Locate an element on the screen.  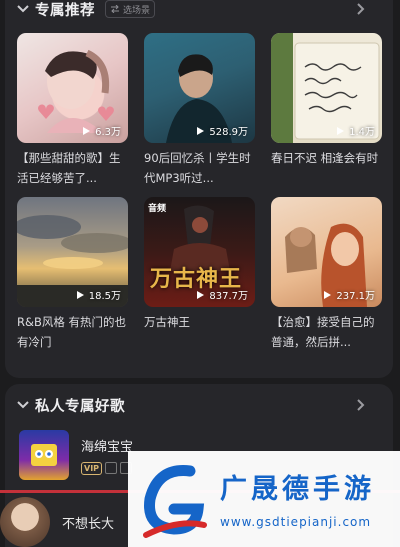
watermark-title: 广晟德手游 is located at coordinates (297, 489).